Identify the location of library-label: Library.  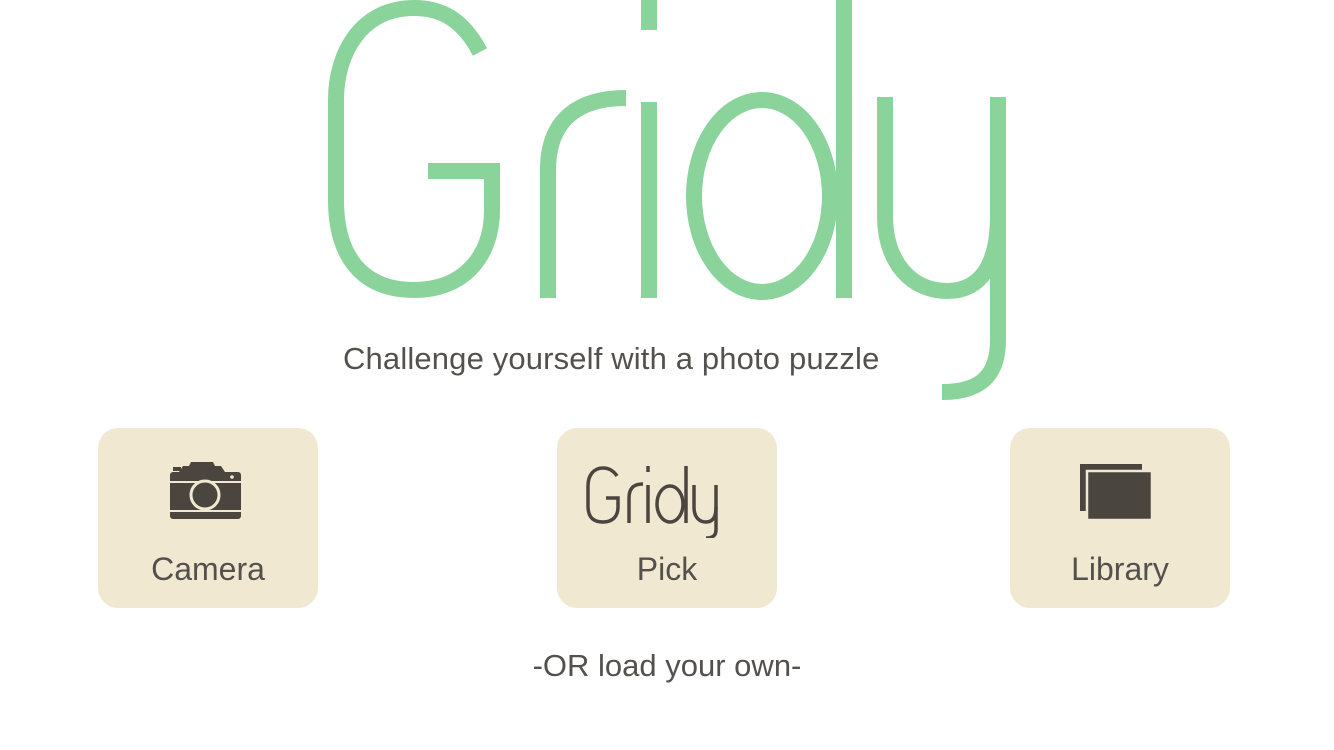
(1120, 569).